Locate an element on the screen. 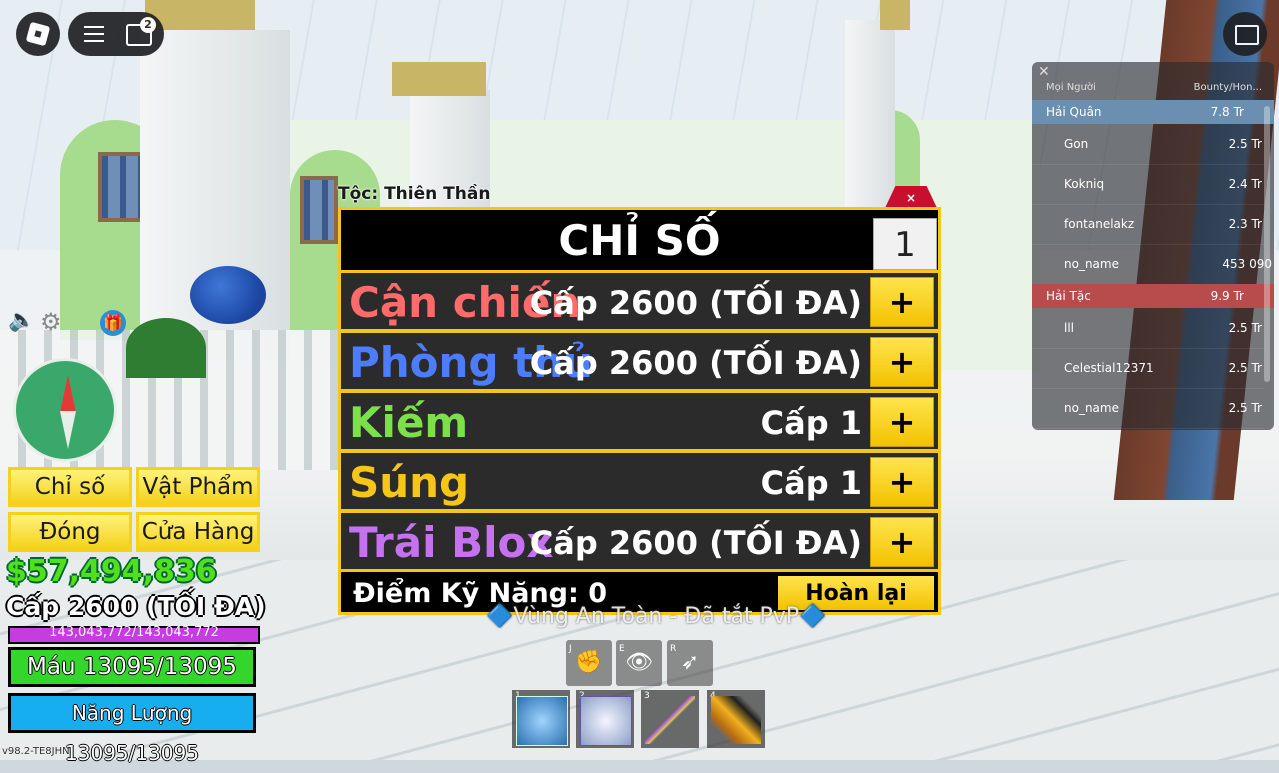 Image resolution: width=1279 pixels, height=773 pixels. stats-header: CHỈ SỐ 1 is located at coordinates (639, 240).